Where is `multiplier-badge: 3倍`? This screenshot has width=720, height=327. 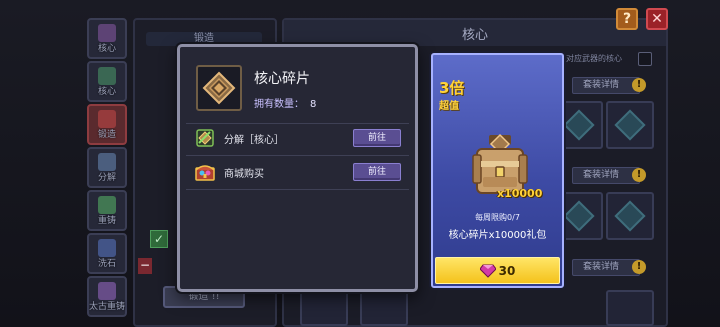
multiplier-badge: 3倍 is located at coordinates (452, 88).